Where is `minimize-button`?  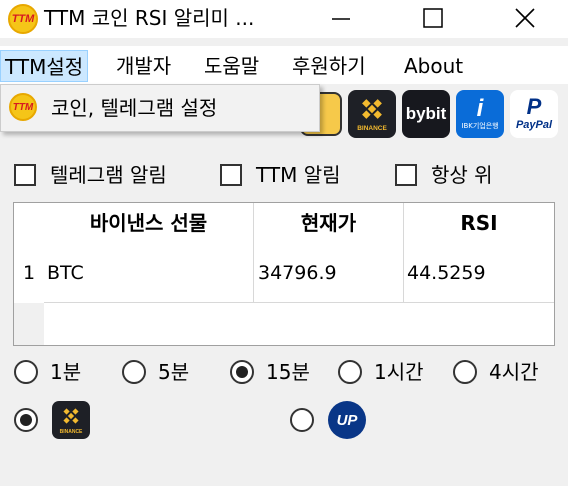 minimize-button is located at coordinates (341, 18).